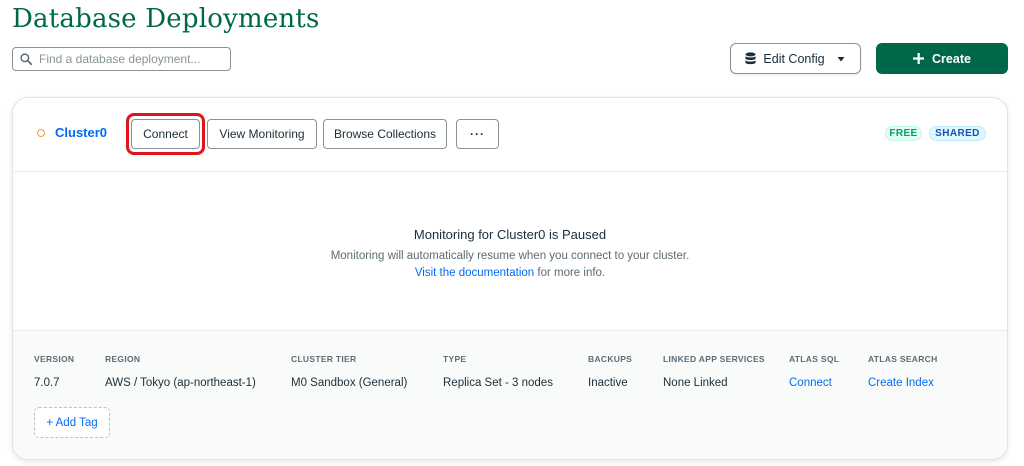 The image size is (1024, 466). I want to click on edit-config-button: Edit Config, so click(795, 58).